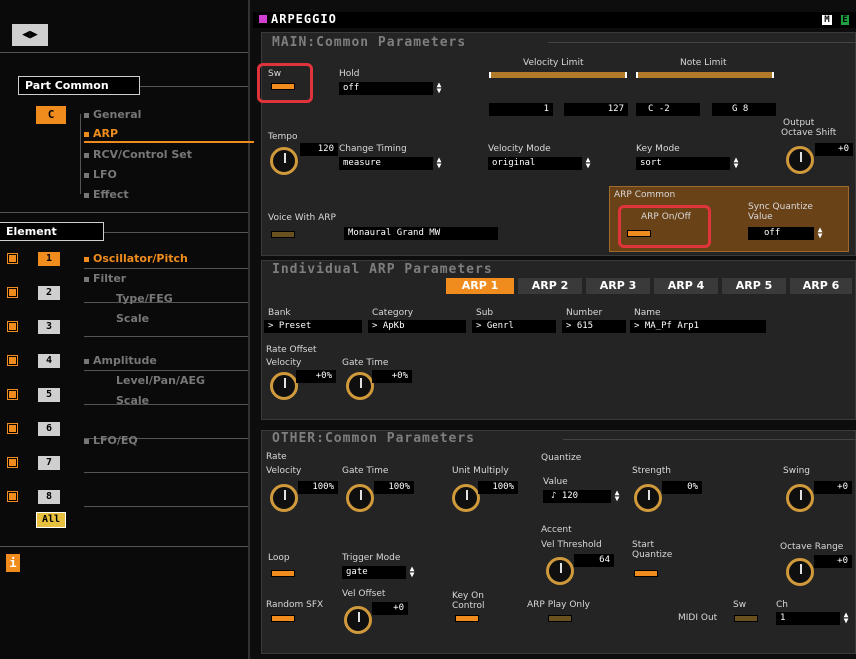 The image size is (856, 659). What do you see at coordinates (521, 109) in the screenshot?
I see `velocity-low-value: 1` at bounding box center [521, 109].